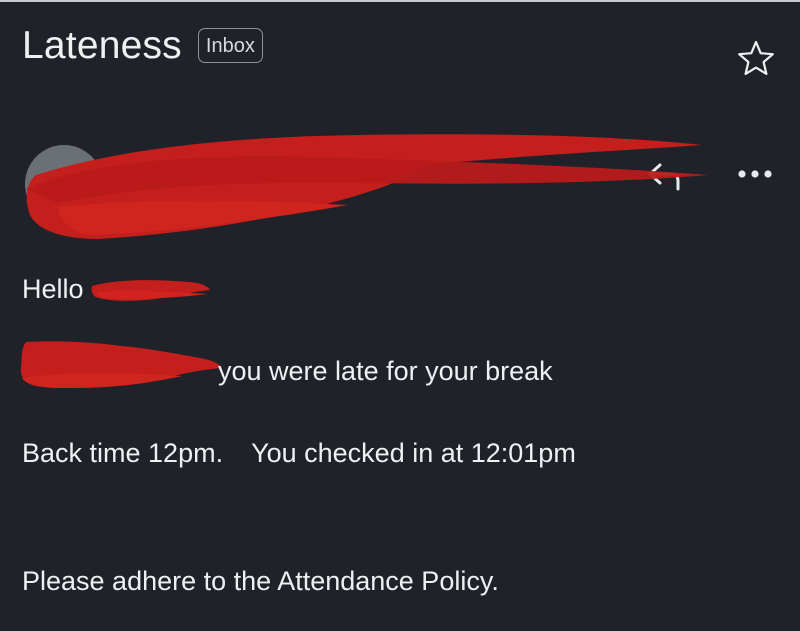 The height and width of the screenshot is (631, 800). I want to click on greeting-line: Hello, so click(53, 289).